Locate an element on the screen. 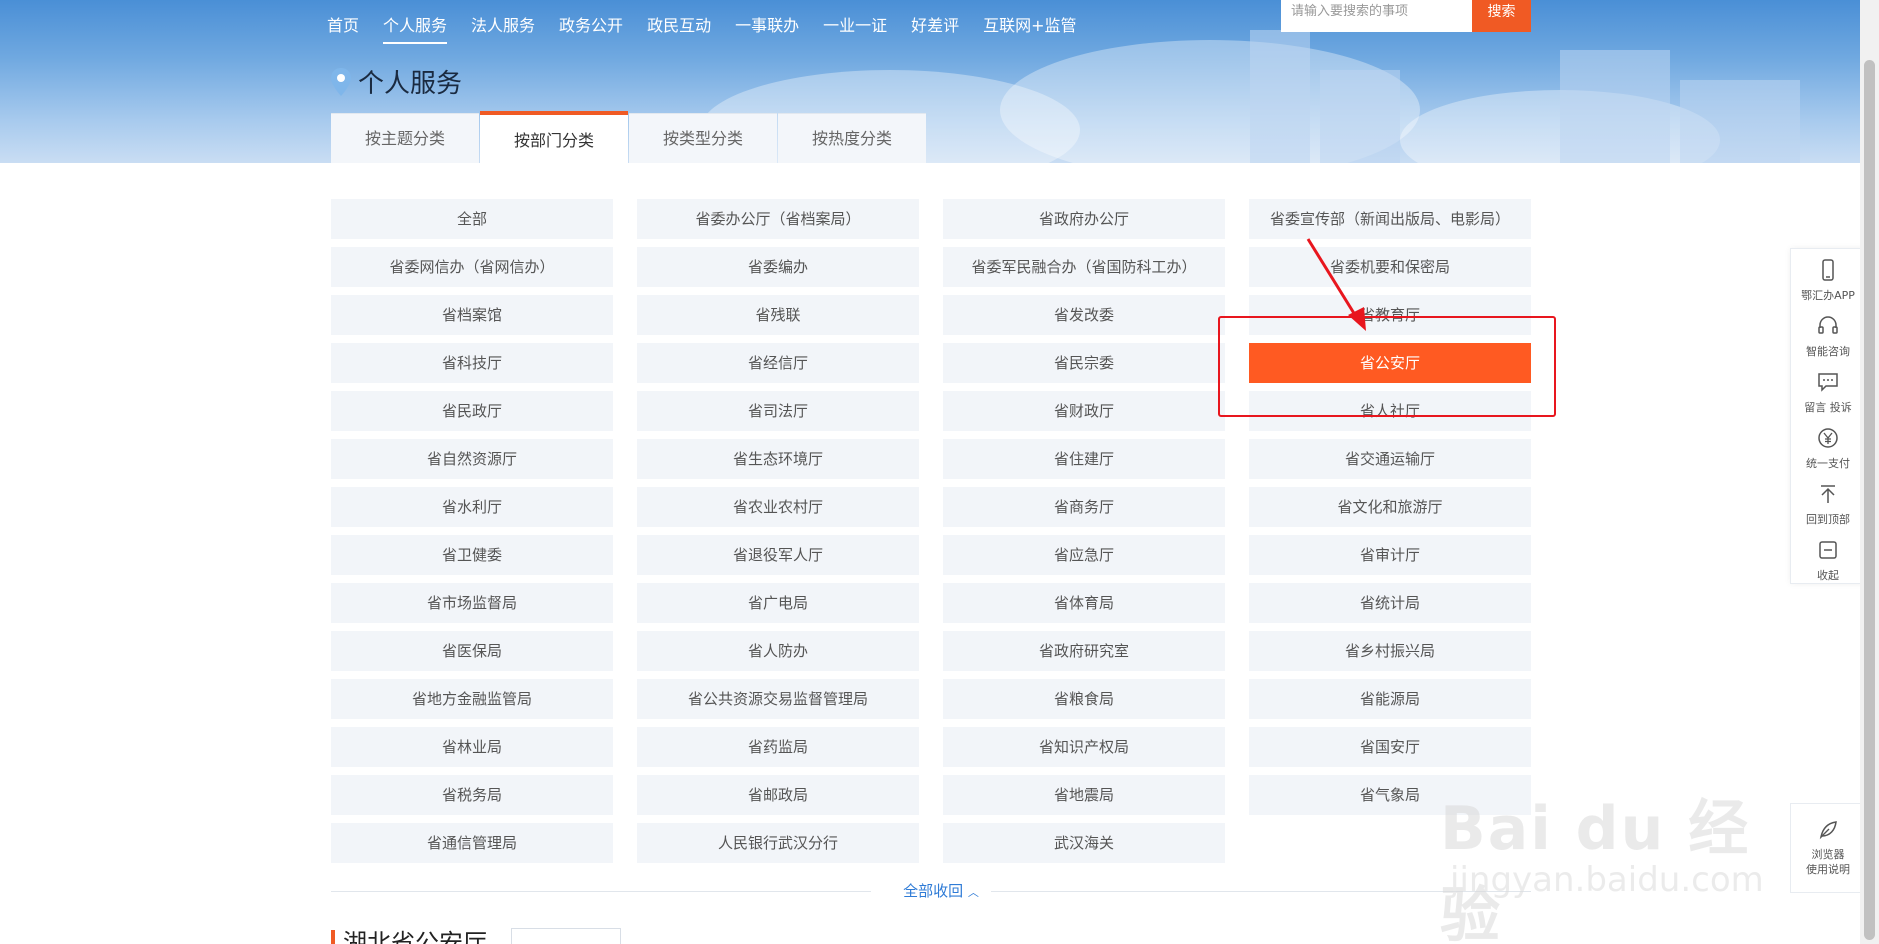 The width and height of the screenshot is (1879, 944). nav-item-5: 一事联办 is located at coordinates (767, 27).